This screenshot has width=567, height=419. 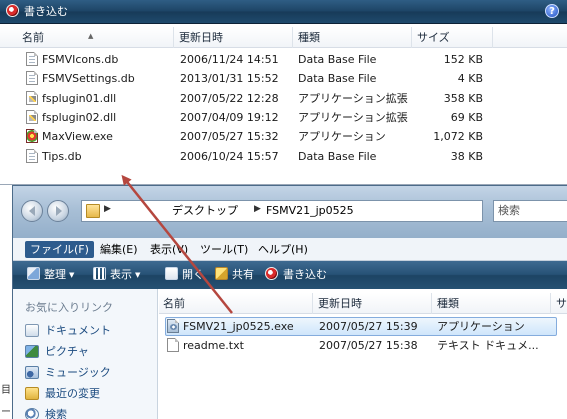 What do you see at coordinates (552, 11) in the screenshot?
I see `help-icon: ?` at bounding box center [552, 11].